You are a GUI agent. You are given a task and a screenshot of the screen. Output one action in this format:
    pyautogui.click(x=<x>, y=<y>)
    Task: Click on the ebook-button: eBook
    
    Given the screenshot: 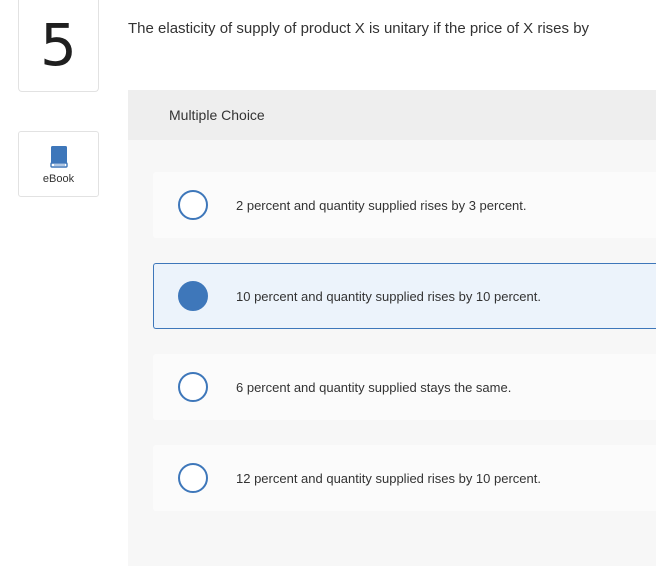 What is the action you would take?
    pyautogui.click(x=58, y=164)
    